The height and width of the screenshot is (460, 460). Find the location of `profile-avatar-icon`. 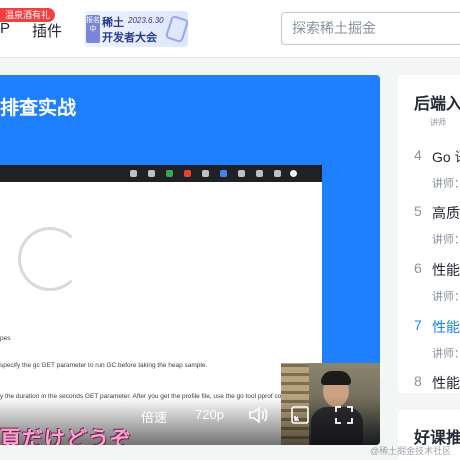

profile-avatar-icon is located at coordinates (293, 173).